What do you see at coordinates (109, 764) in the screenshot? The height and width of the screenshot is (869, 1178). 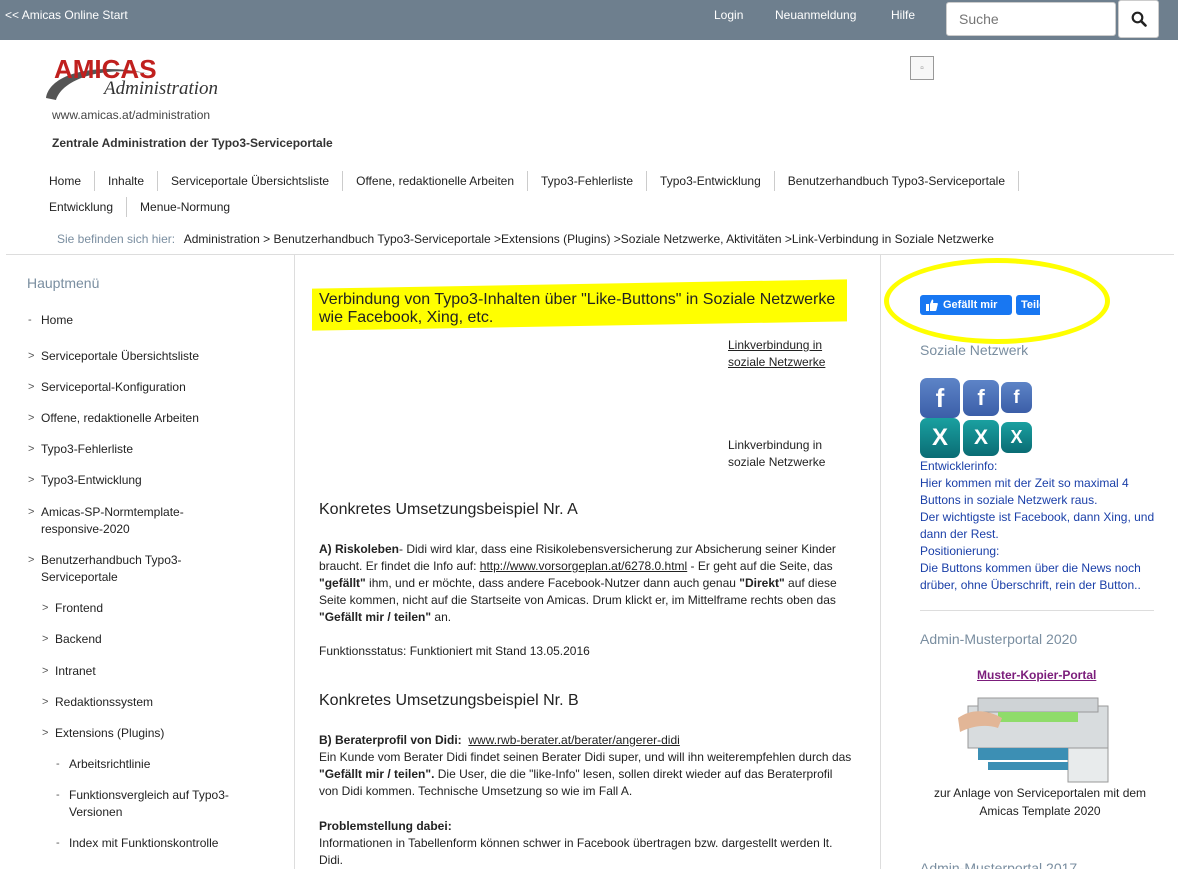 I see `sidebar-item-arbeitsrichtlinie: -Arbeitsrichtlinie` at bounding box center [109, 764].